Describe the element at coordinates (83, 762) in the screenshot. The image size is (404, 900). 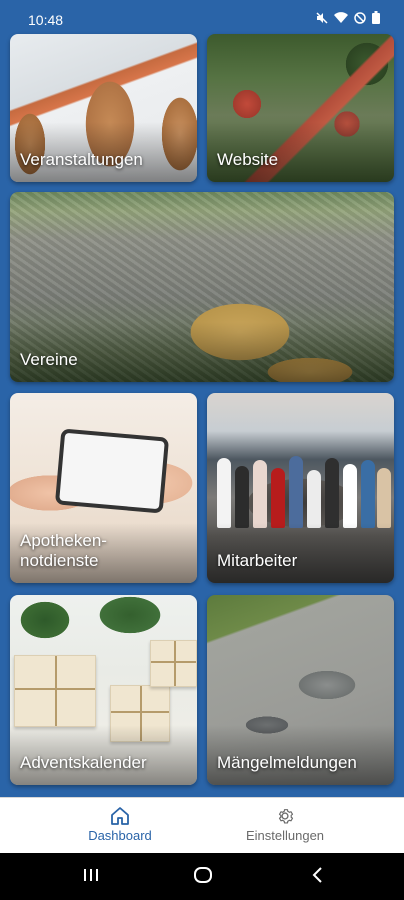
I see `tile-label: Adventskalender` at that location.